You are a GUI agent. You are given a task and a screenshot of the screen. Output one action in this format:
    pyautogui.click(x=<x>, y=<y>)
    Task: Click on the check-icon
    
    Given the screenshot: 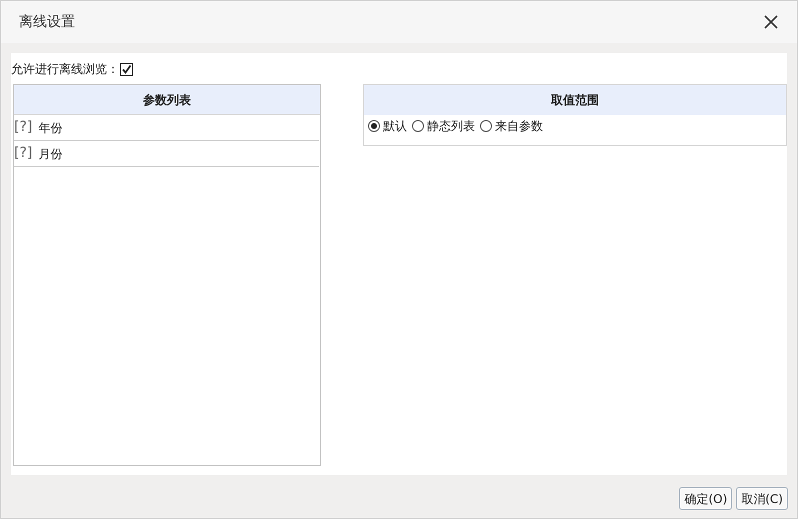 What is the action you would take?
    pyautogui.click(x=126, y=69)
    